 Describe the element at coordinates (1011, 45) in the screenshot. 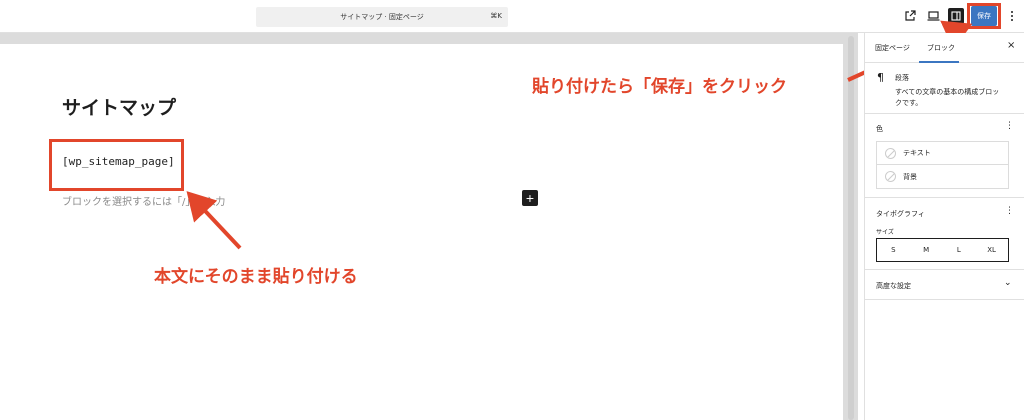

I see `close-sidebar-button: ×` at that location.